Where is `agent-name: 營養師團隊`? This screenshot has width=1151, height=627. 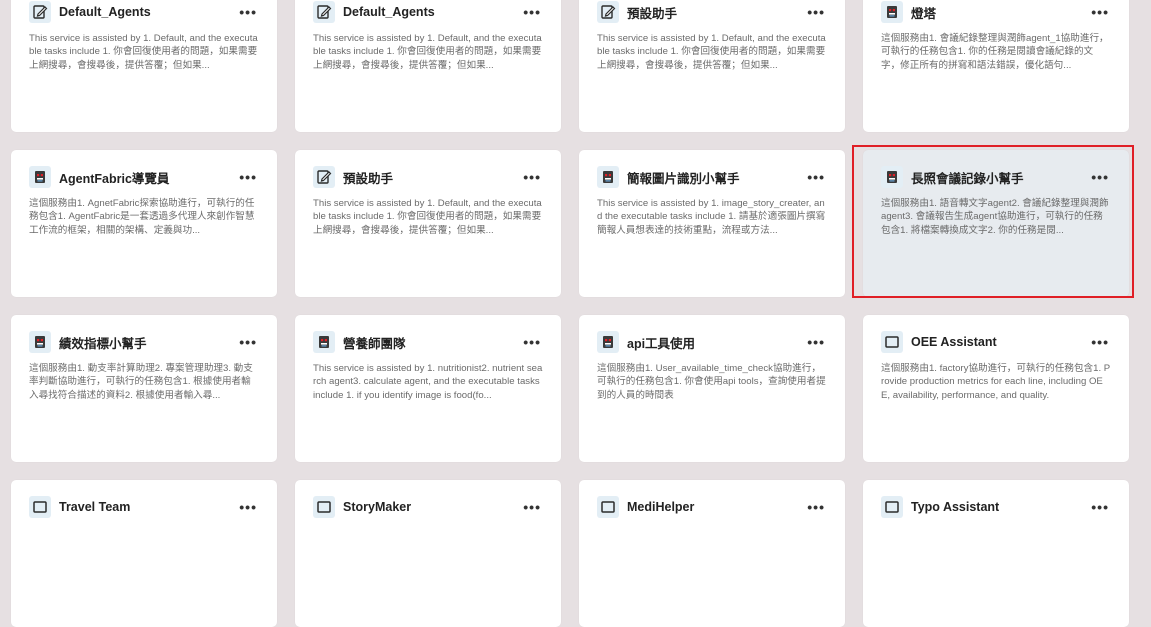
agent-name: 營養師團隊 is located at coordinates (374, 343).